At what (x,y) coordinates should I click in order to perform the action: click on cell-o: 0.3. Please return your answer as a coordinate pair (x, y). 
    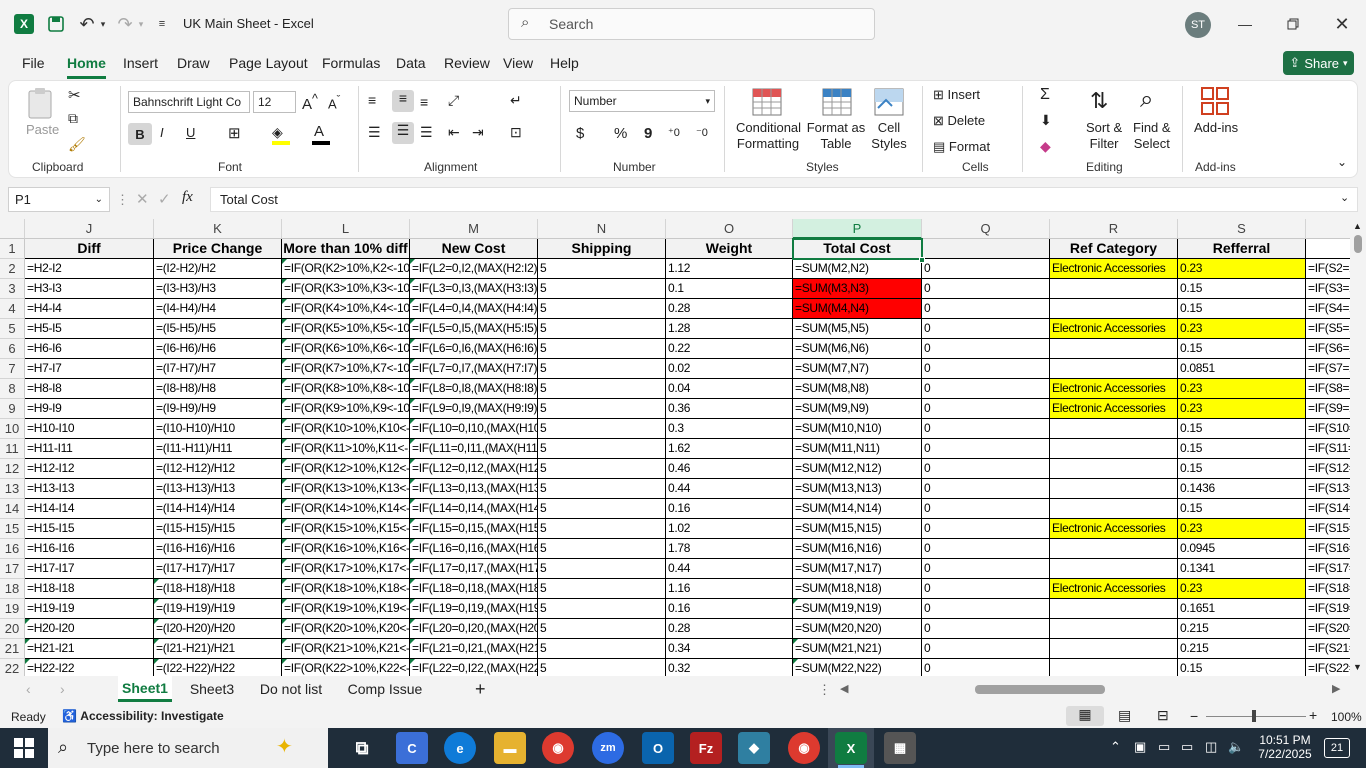
    Looking at the image, I should click on (729, 429).